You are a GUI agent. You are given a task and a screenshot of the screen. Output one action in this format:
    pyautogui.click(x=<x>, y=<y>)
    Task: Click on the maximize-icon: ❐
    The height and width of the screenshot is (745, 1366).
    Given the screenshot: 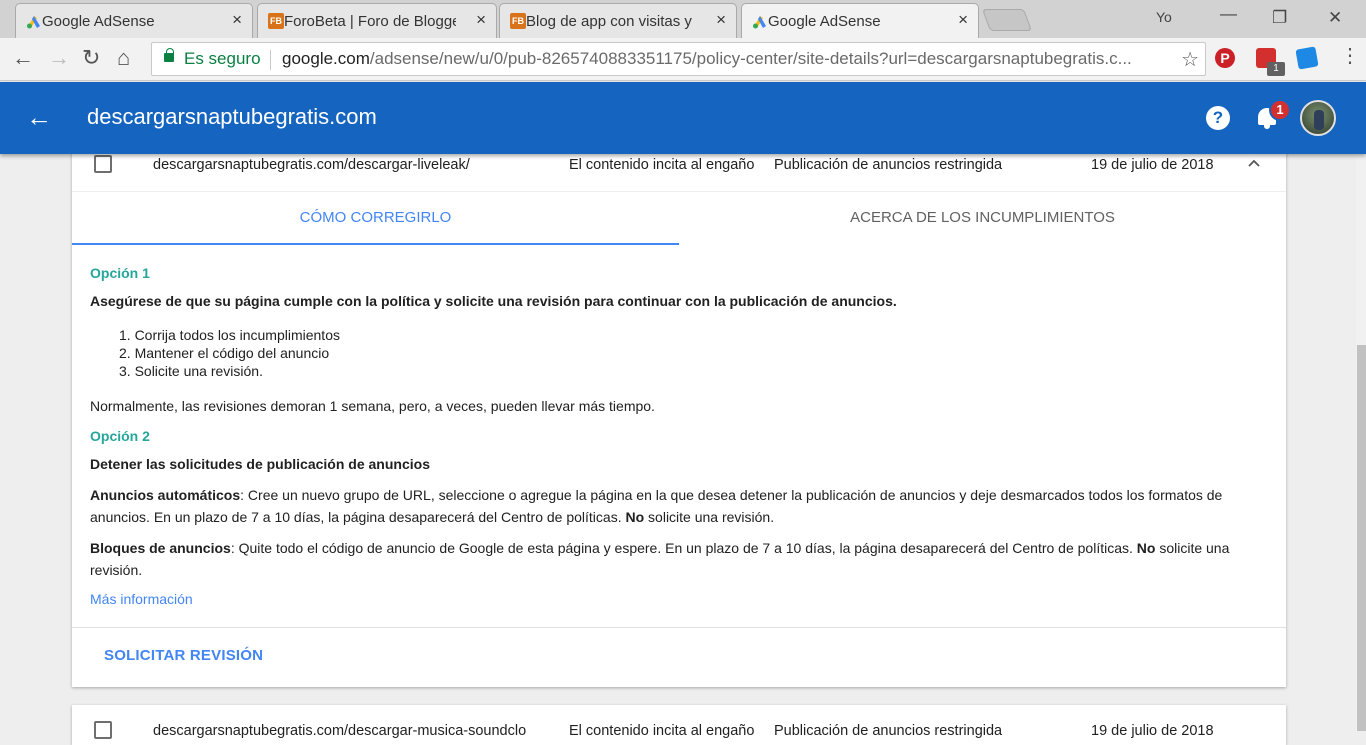 What is the action you would take?
    pyautogui.click(x=1279, y=18)
    